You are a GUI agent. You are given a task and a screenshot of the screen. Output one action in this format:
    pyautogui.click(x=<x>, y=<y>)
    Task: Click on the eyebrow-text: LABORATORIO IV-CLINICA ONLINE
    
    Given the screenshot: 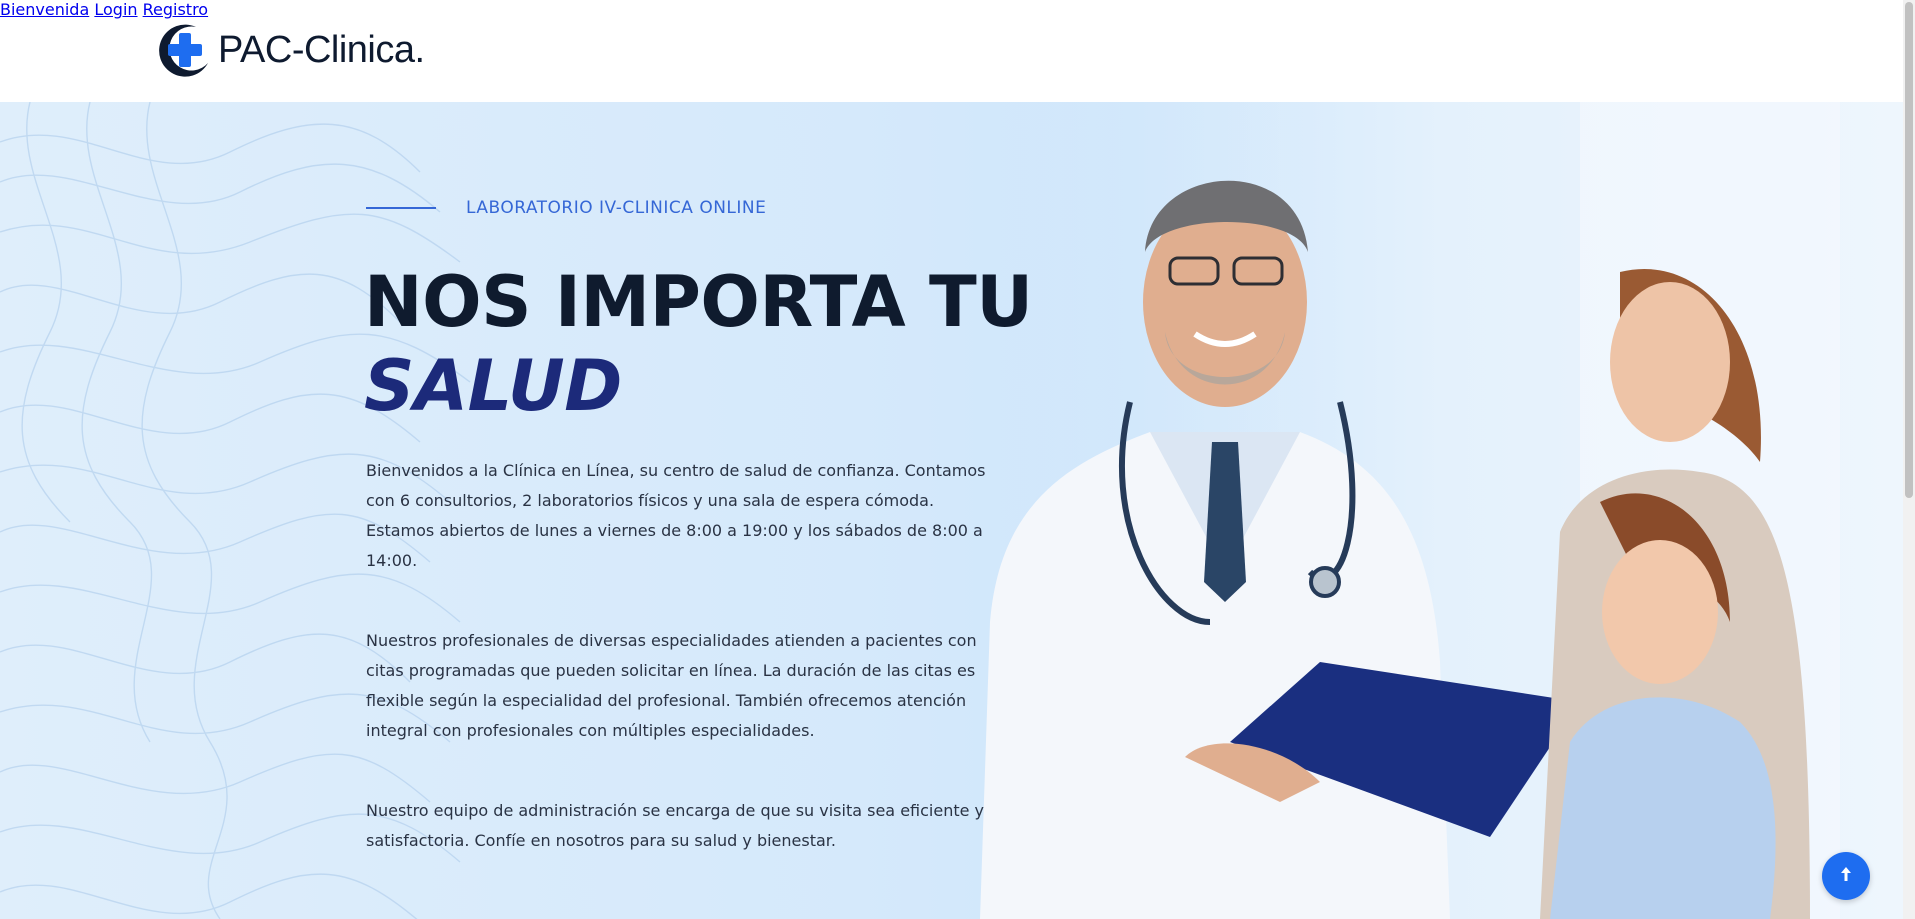 What is the action you would take?
    pyautogui.click(x=616, y=208)
    